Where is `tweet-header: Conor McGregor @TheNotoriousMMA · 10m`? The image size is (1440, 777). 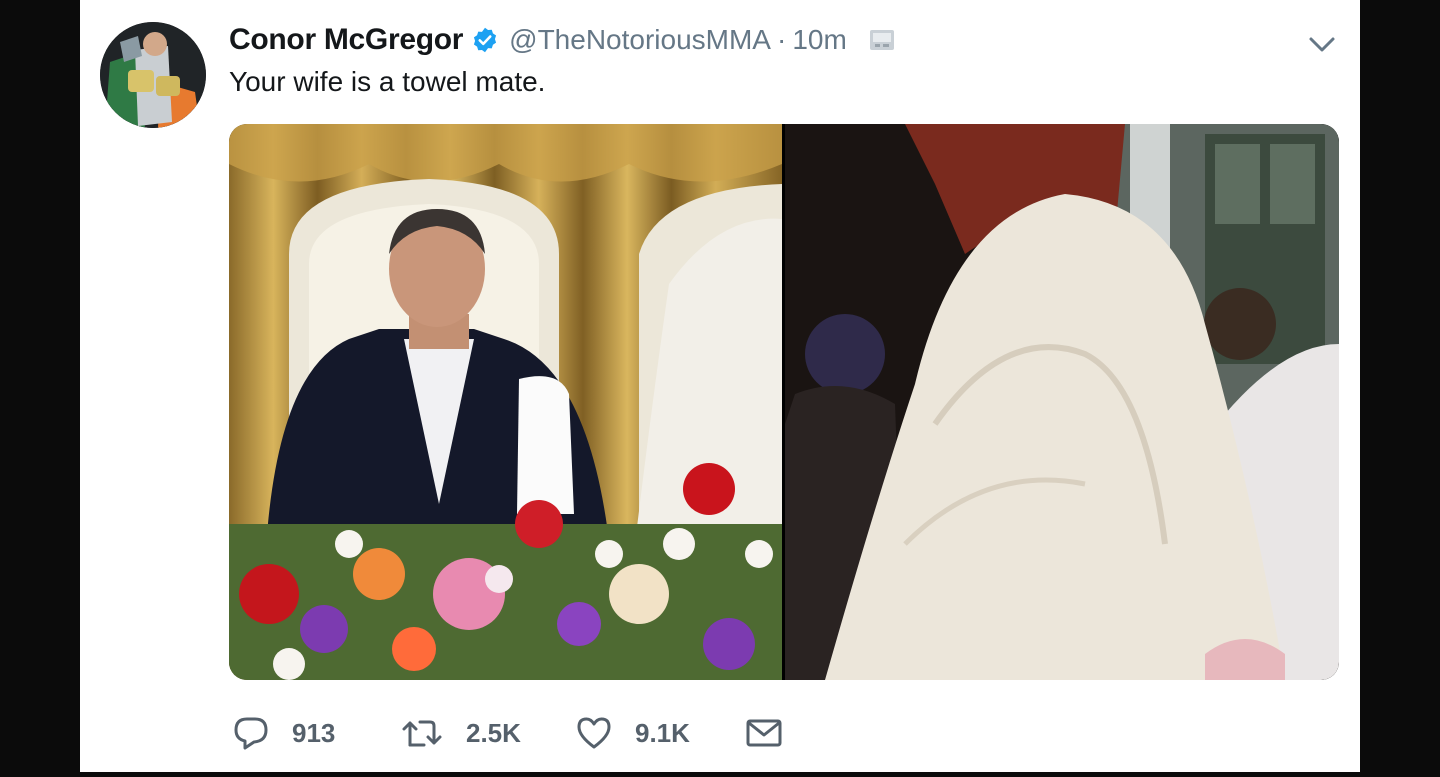
tweet-header: Conor McGregor @TheNotoriousMMA · 10m is located at coordinates (562, 40).